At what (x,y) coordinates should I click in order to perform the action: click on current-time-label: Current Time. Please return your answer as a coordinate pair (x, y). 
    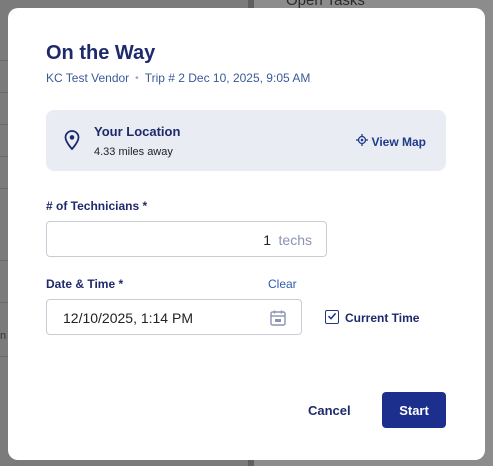
    Looking at the image, I should click on (382, 318).